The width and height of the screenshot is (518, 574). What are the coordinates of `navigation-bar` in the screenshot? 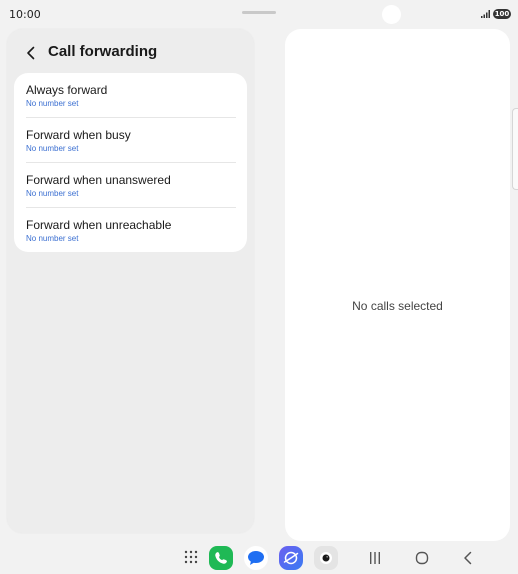 It's located at (259, 557).